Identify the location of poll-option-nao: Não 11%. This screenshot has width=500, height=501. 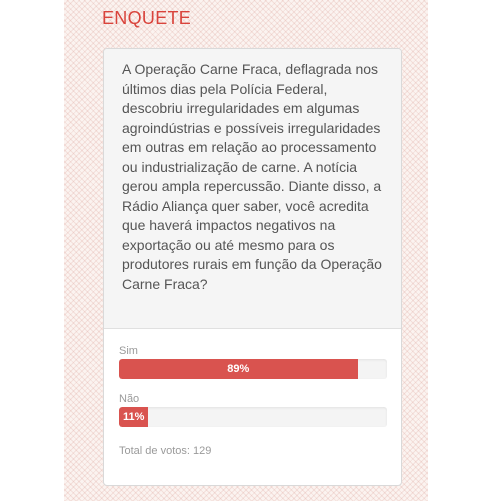
(253, 410).